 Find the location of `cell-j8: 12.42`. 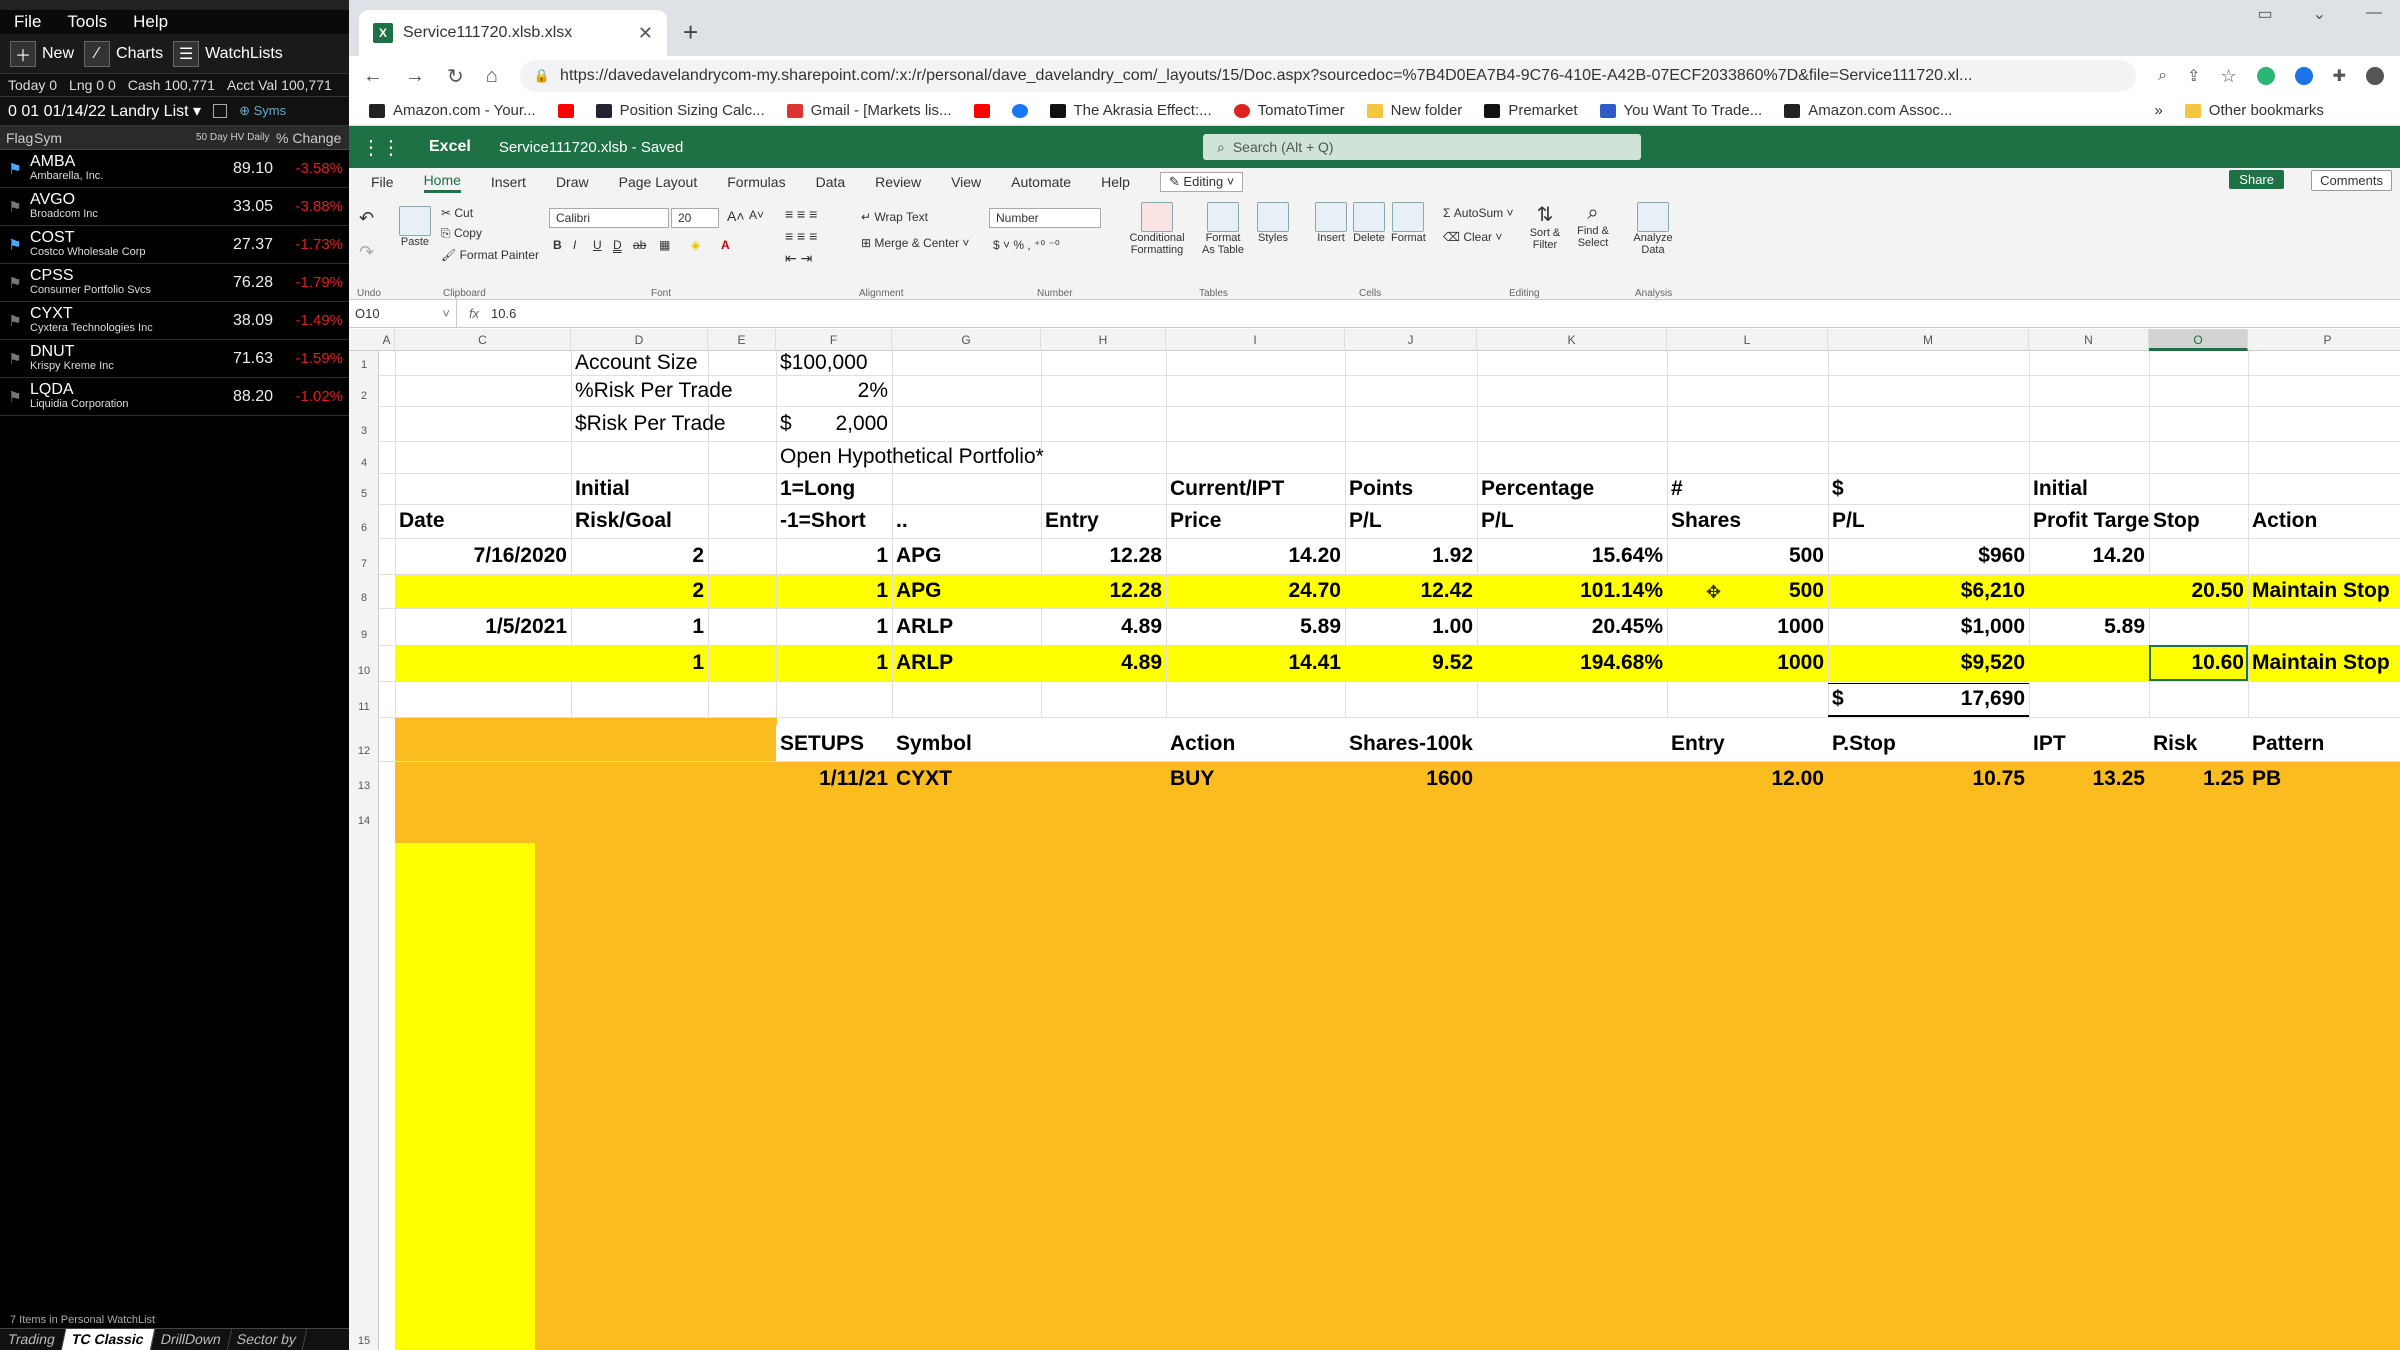

cell-j8: 12.42 is located at coordinates (1411, 591).